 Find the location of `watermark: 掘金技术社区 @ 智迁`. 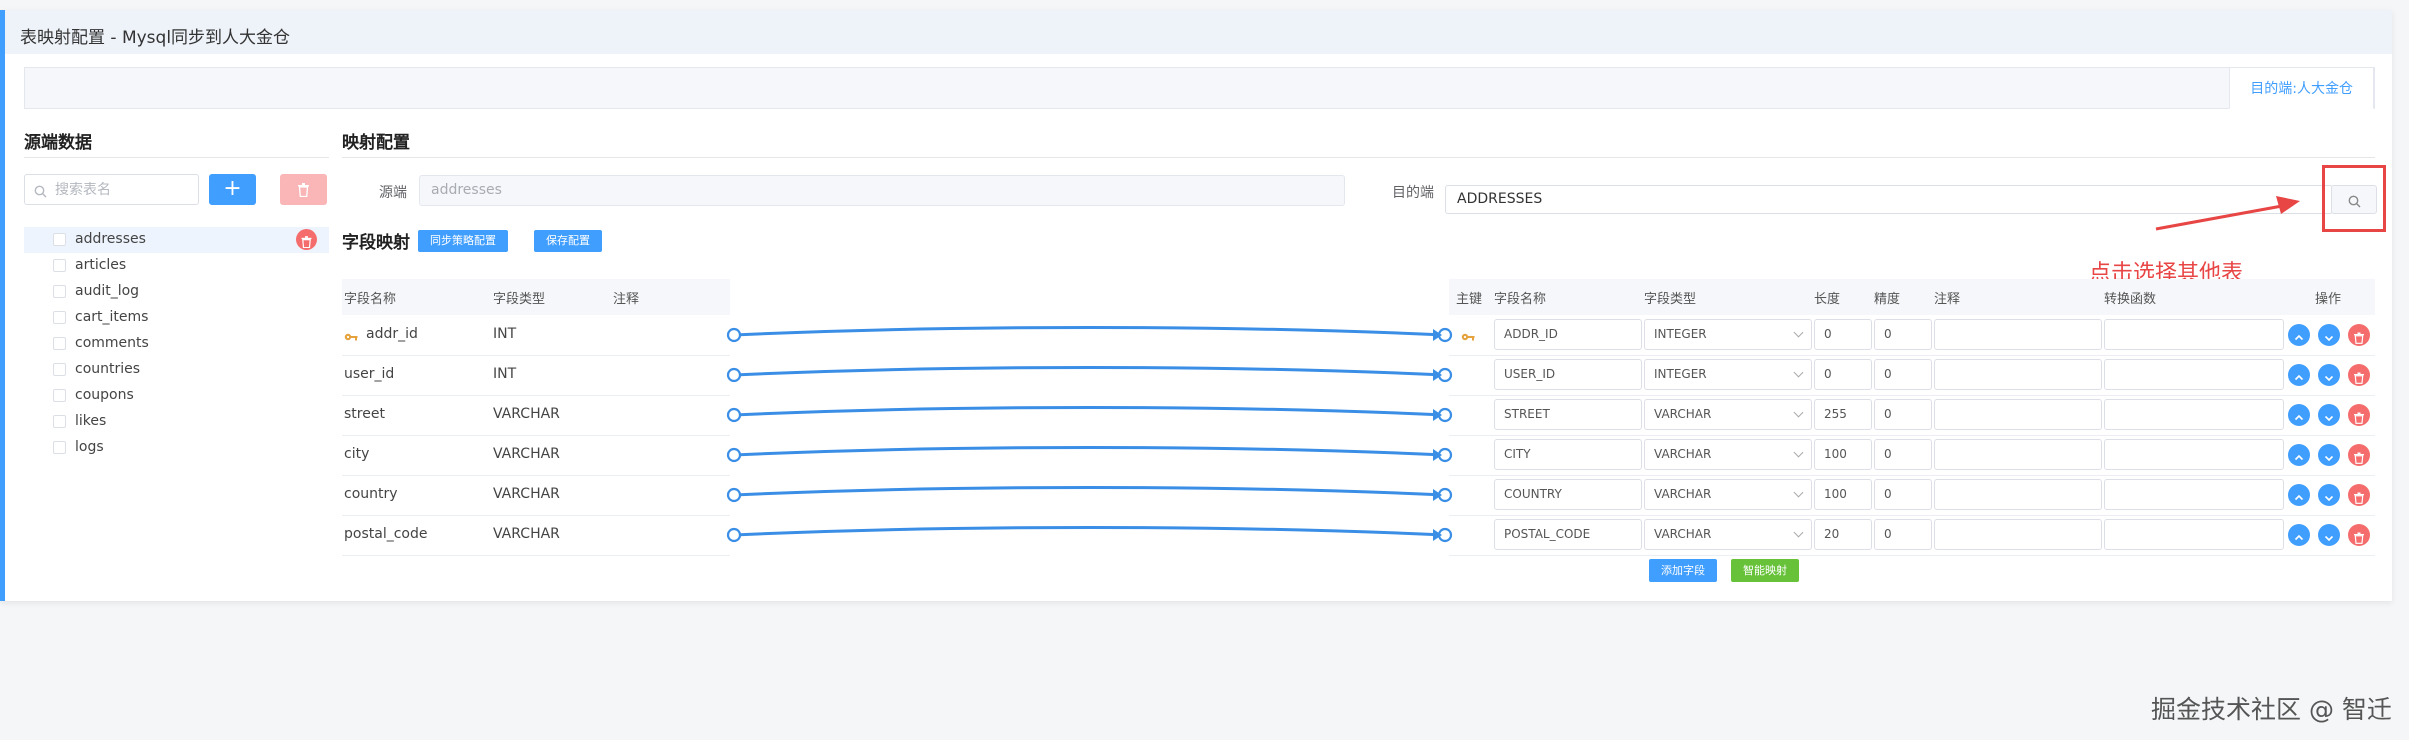

watermark: 掘金技术社区 @ 智迁 is located at coordinates (2271, 709).